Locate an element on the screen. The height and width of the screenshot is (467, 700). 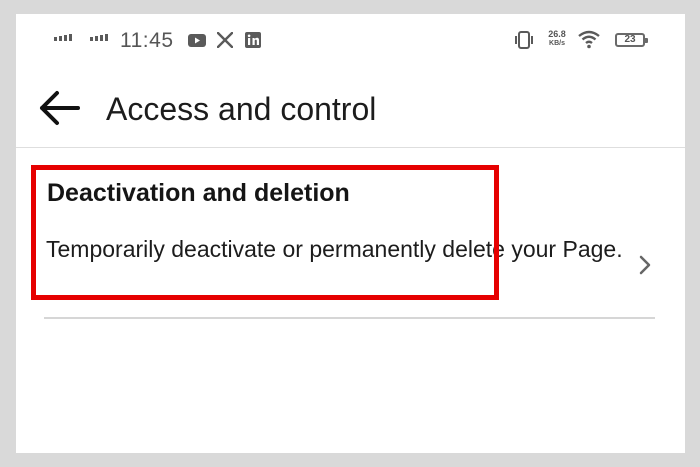
network-speed-unit: KB/s is located at coordinates (557, 43).